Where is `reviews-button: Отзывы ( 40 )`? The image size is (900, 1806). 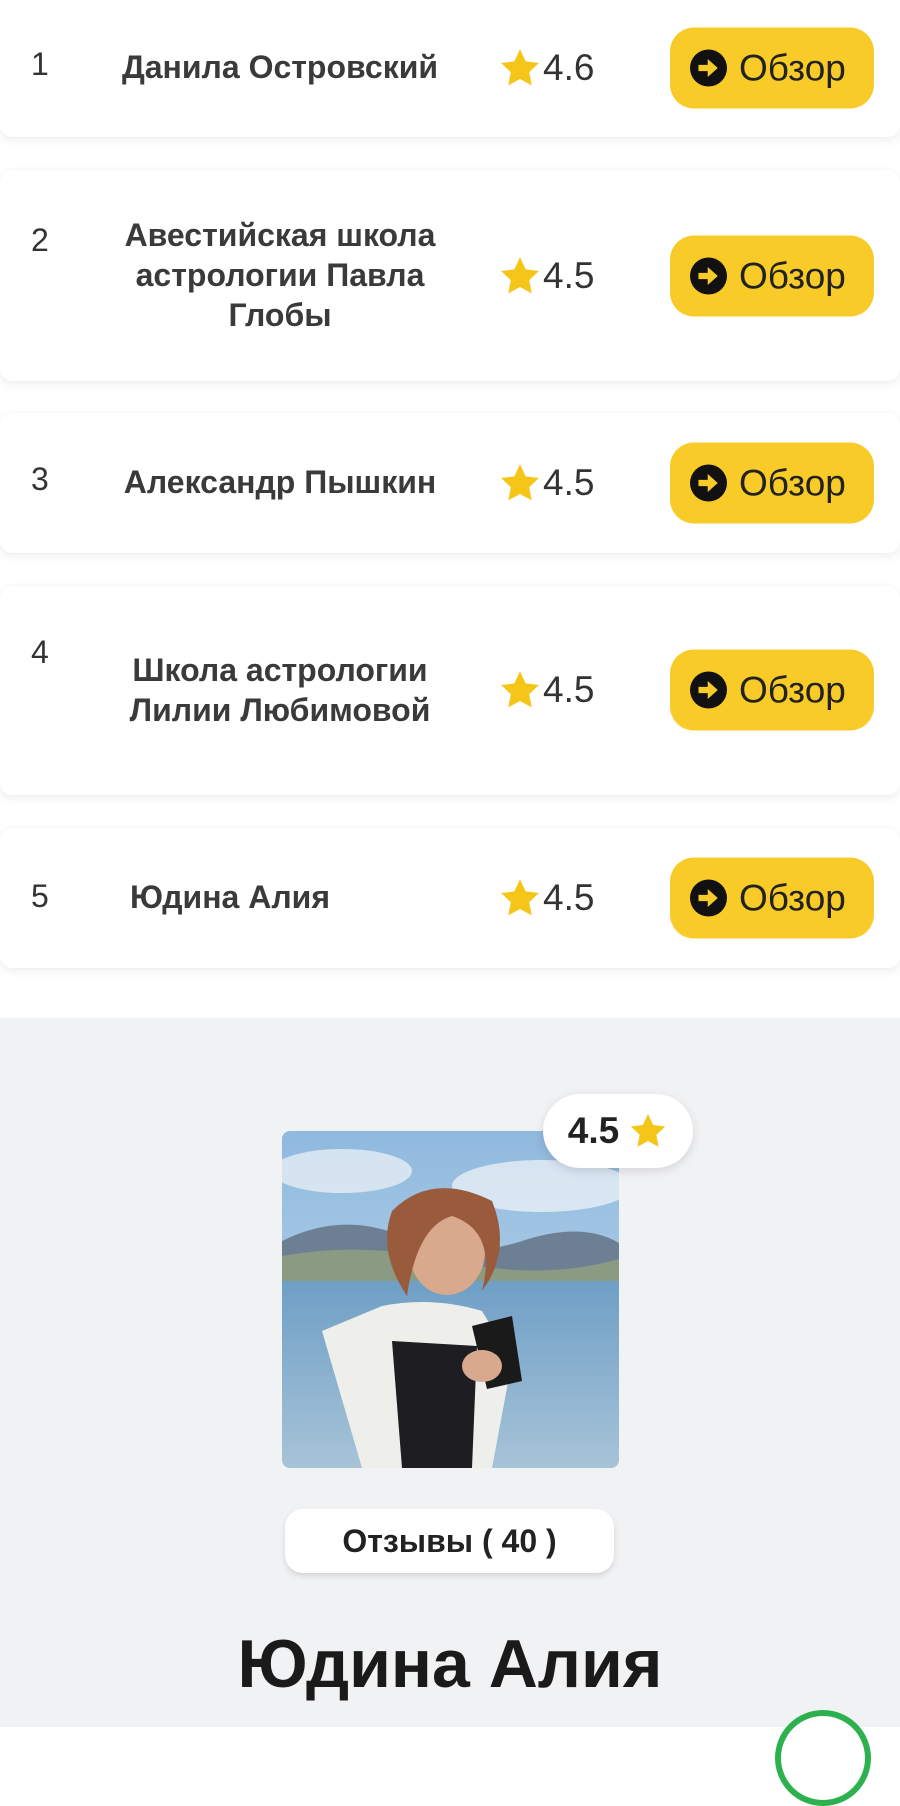 reviews-button: Отзывы ( 40 ) is located at coordinates (449, 1541).